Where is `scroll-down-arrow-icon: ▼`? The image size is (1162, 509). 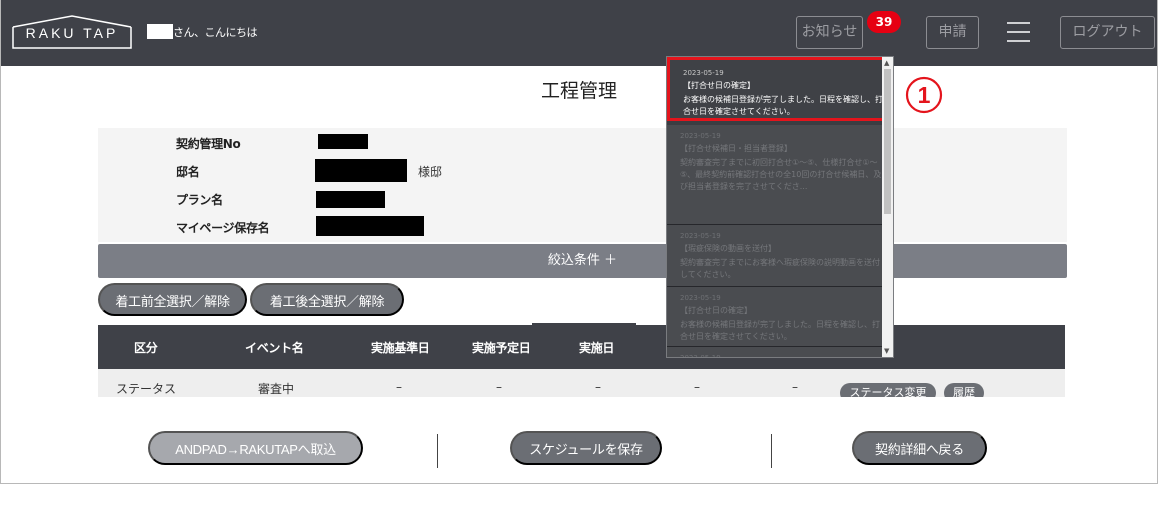
scroll-down-arrow-icon: ▼ is located at coordinates (886, 351).